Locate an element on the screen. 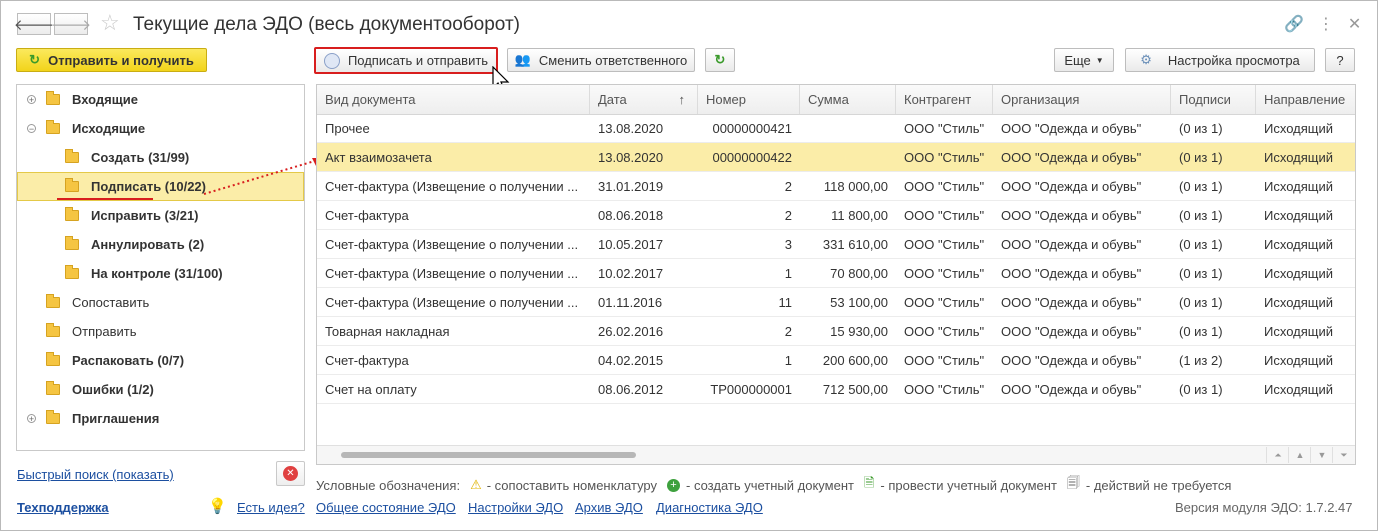  arrow-right-icon: 🡒 is located at coordinates (71, 25).